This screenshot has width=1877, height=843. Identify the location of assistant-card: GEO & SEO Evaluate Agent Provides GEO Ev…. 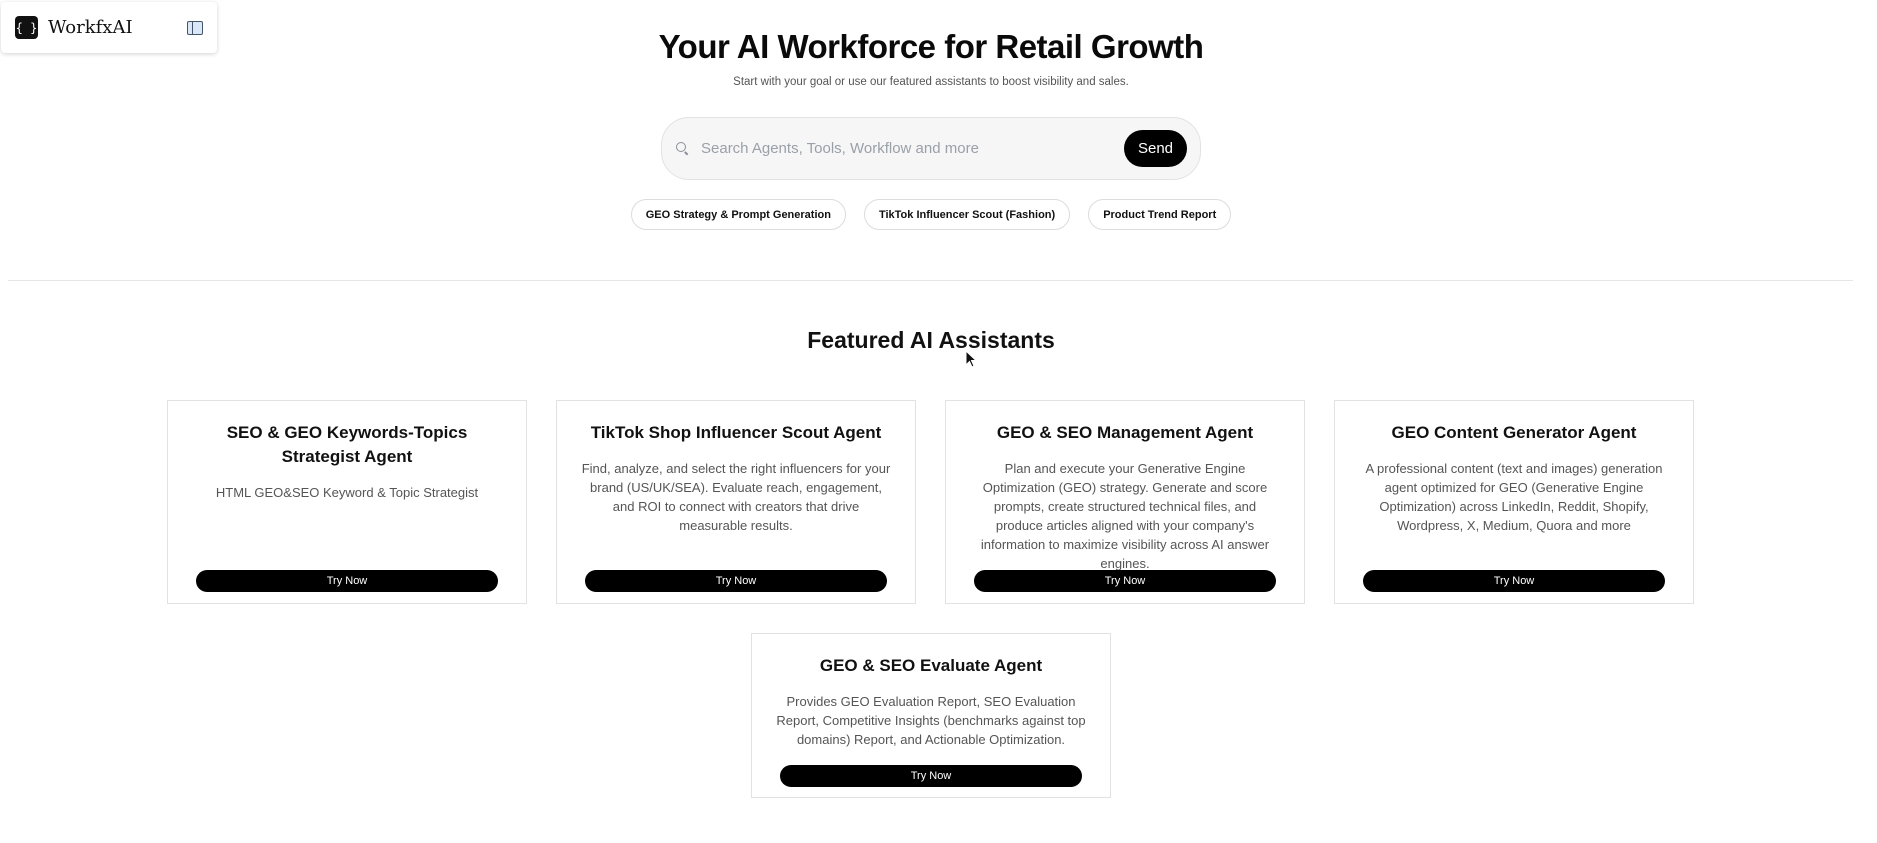
(931, 715).